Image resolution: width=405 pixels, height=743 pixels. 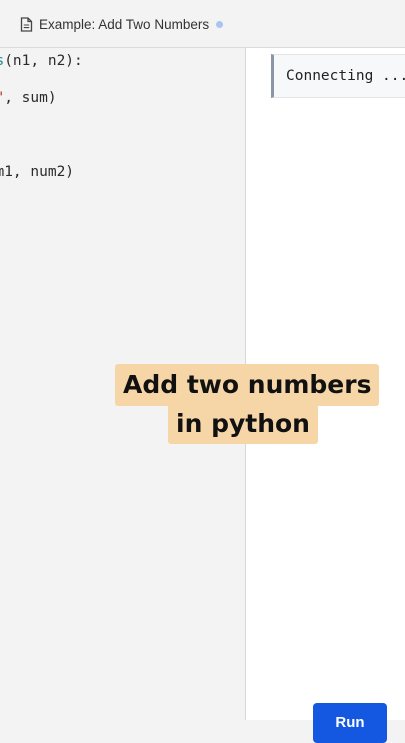 I want to click on tab-title: Example: Add Two Numbers, so click(x=124, y=24).